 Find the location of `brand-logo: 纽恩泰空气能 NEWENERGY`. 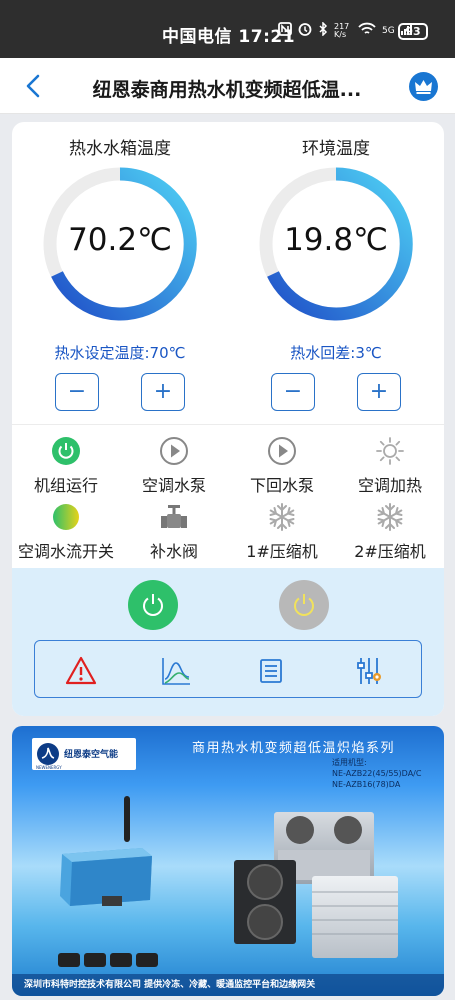

brand-logo: 纽恩泰空气能 NEWENERGY is located at coordinates (84, 754).